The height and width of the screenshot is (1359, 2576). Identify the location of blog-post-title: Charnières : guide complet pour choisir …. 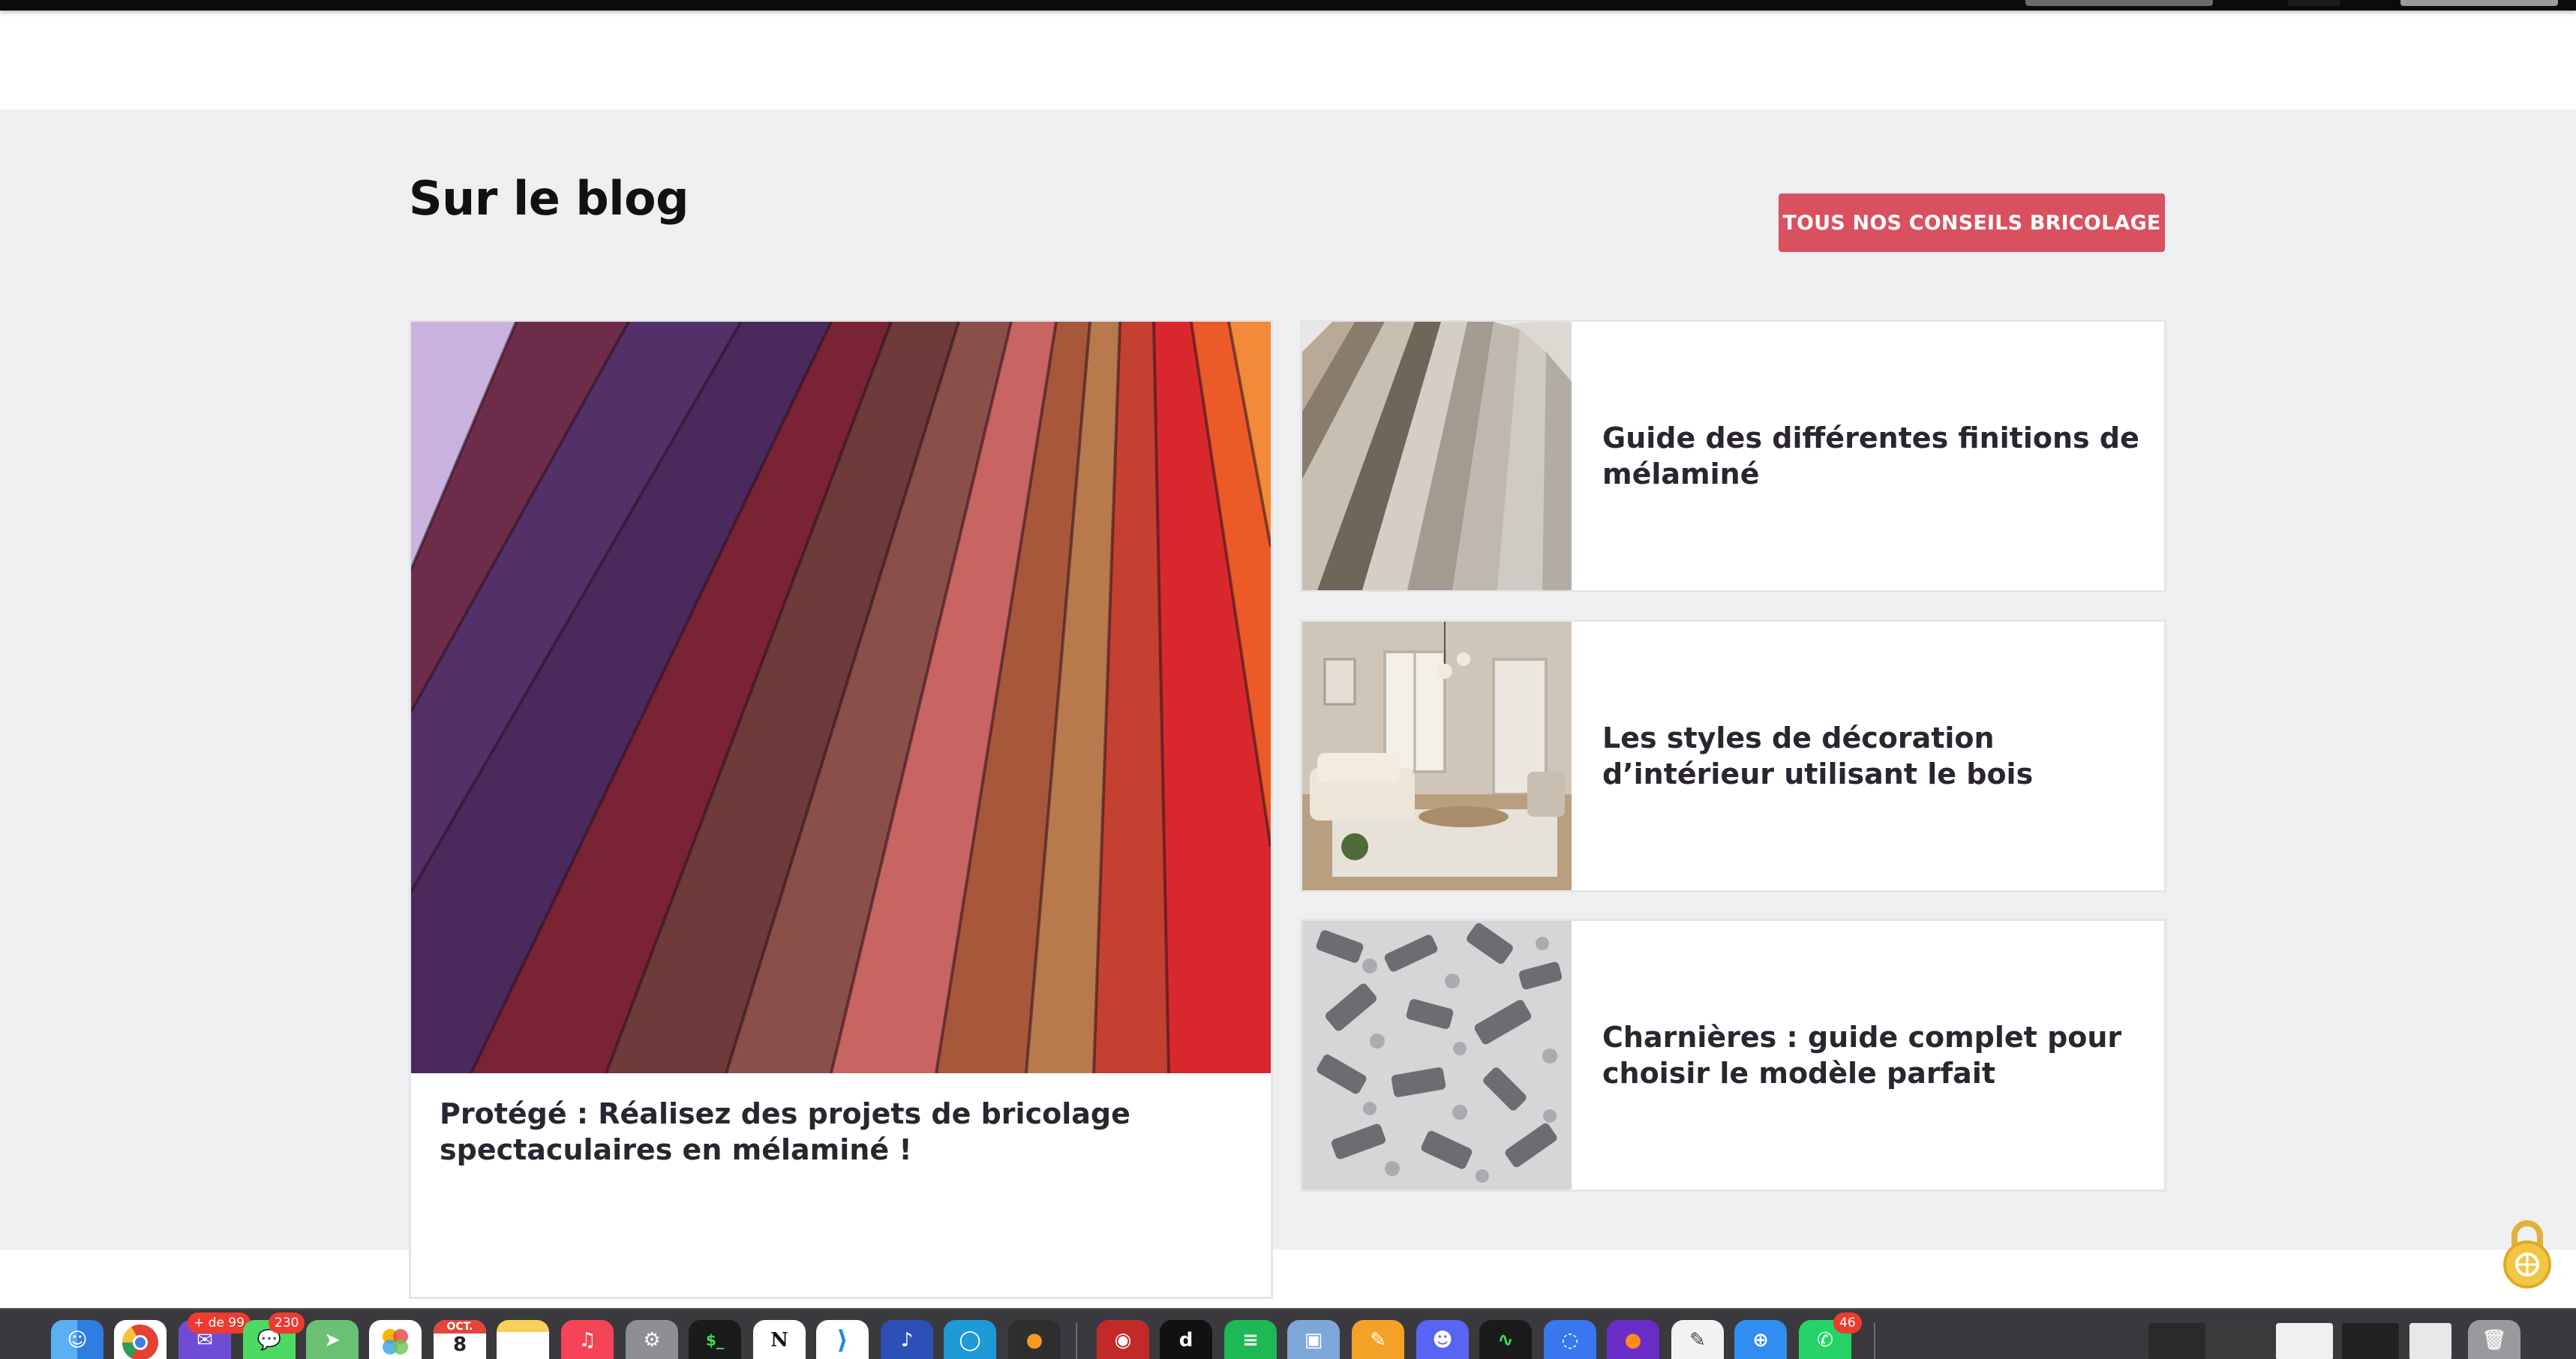
(1872, 1055).